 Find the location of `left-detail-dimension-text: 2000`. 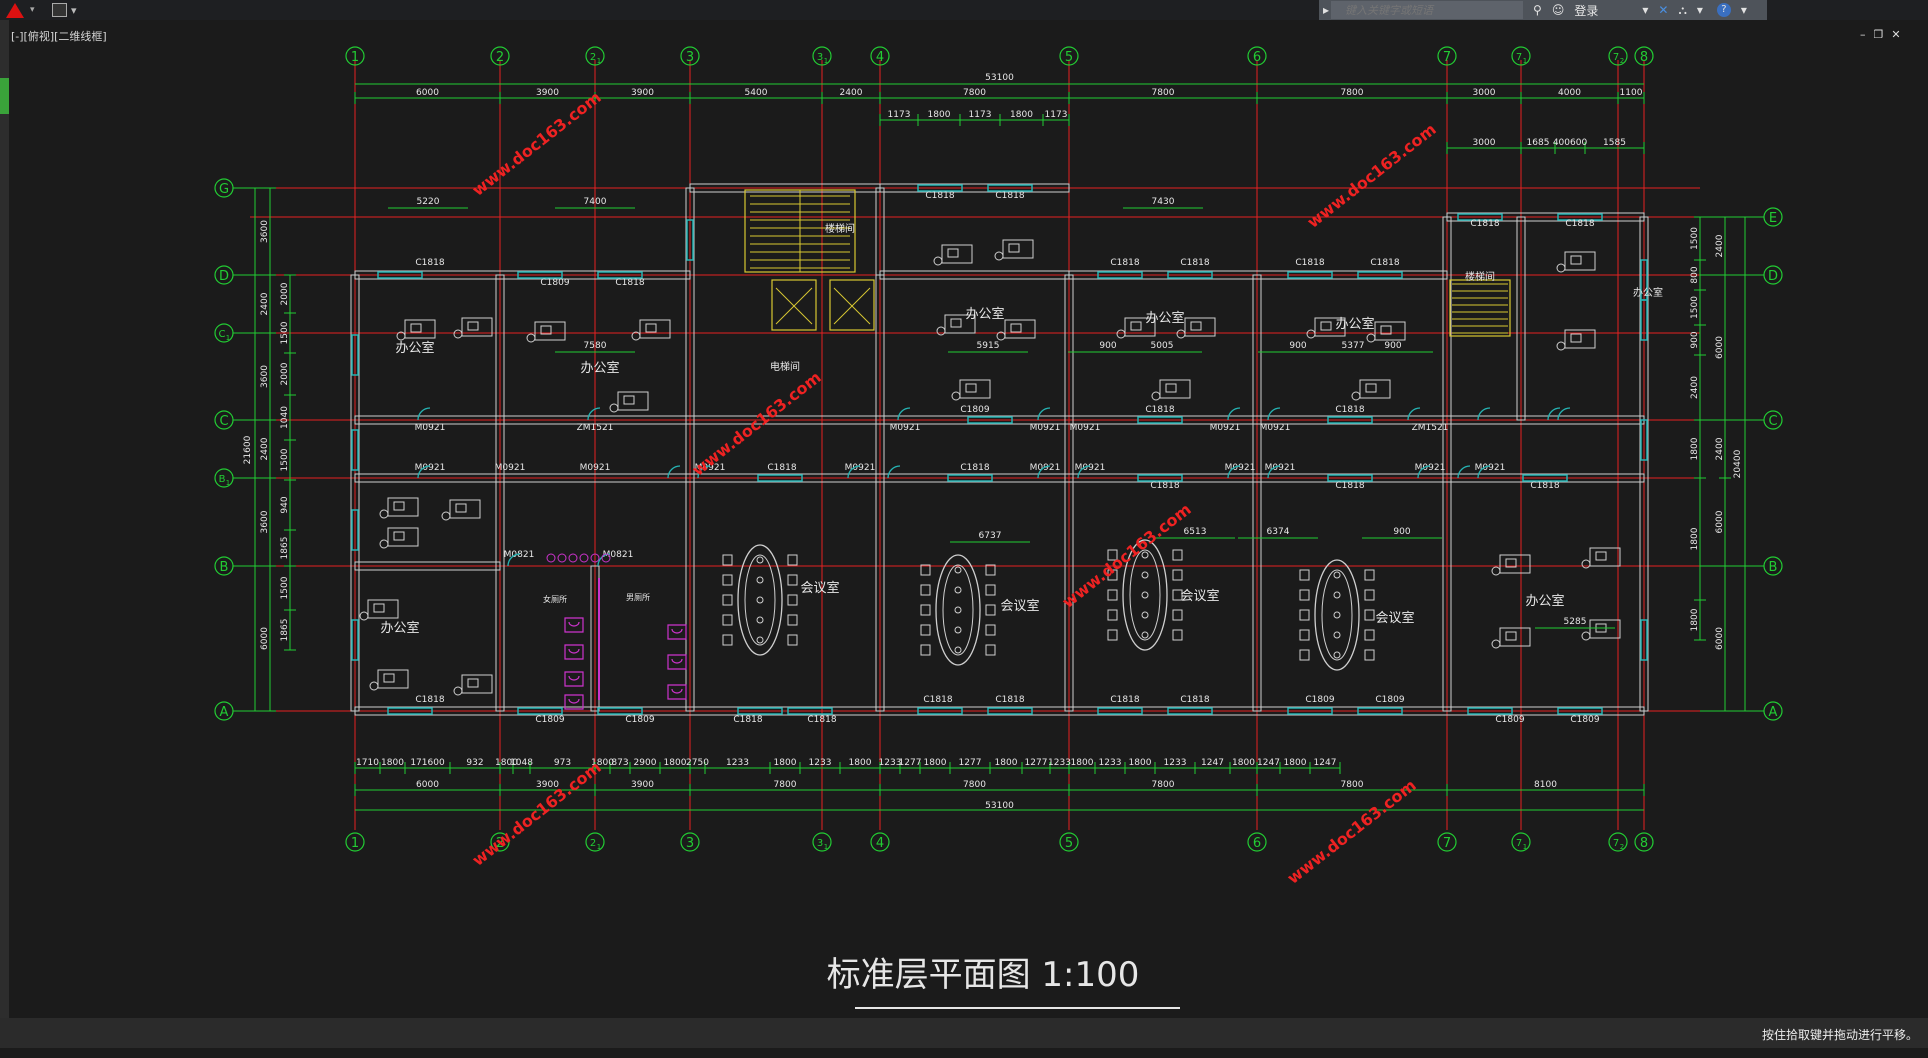

left-detail-dimension-text: 2000 is located at coordinates (285, 293).